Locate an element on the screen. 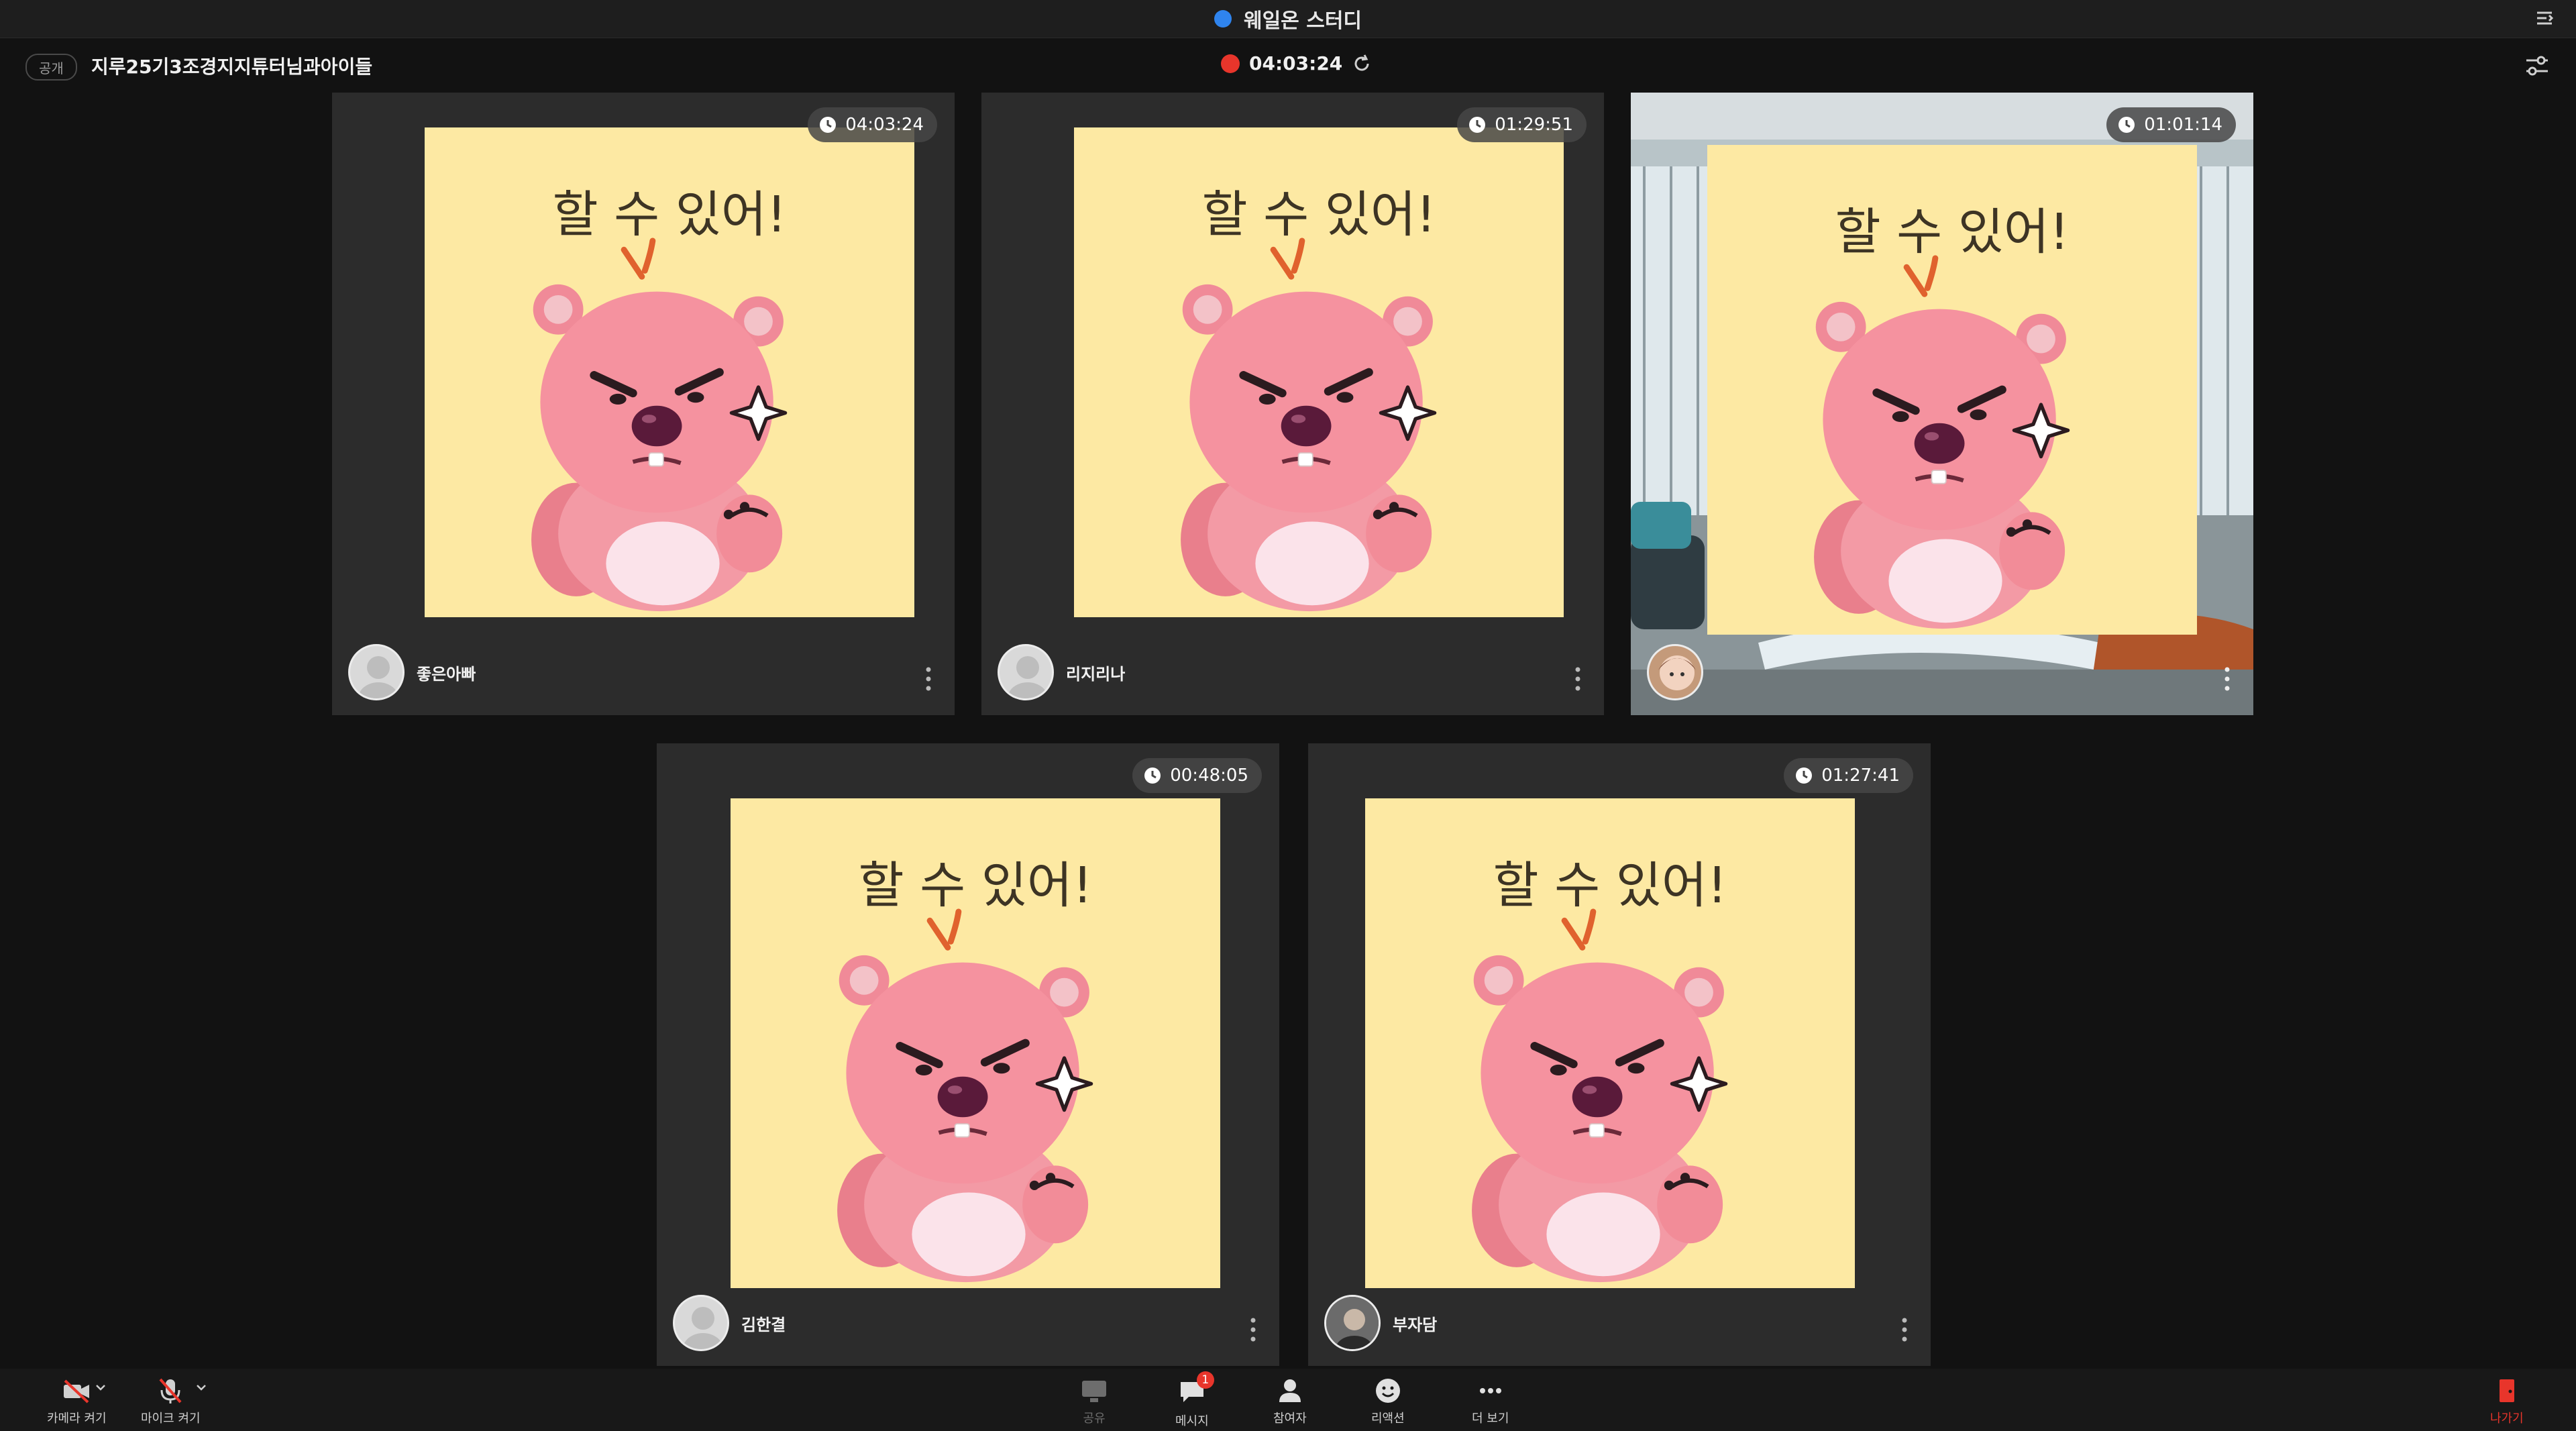 The height and width of the screenshot is (1431, 2576). screen-share-icon is located at coordinates (1094, 1391).